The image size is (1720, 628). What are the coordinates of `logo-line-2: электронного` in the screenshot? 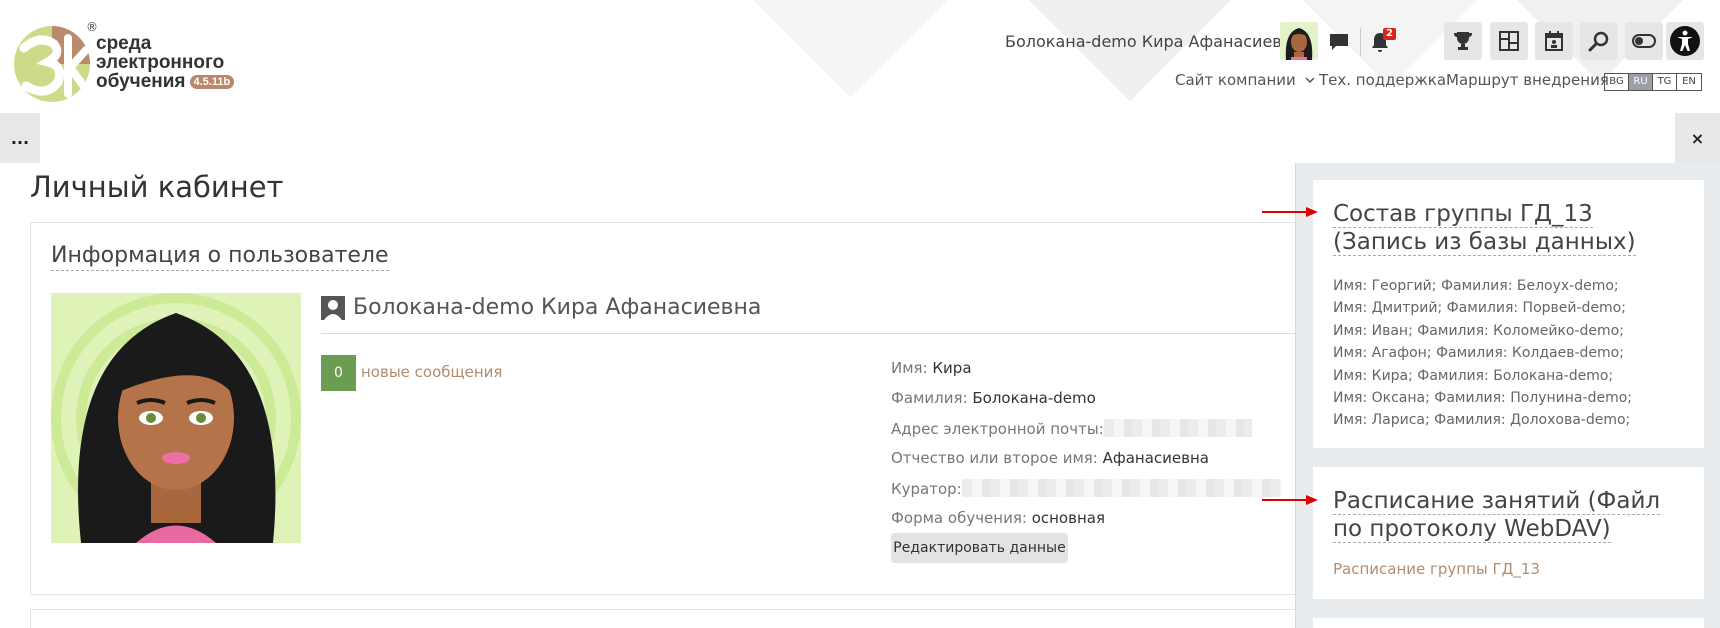 It's located at (160, 62).